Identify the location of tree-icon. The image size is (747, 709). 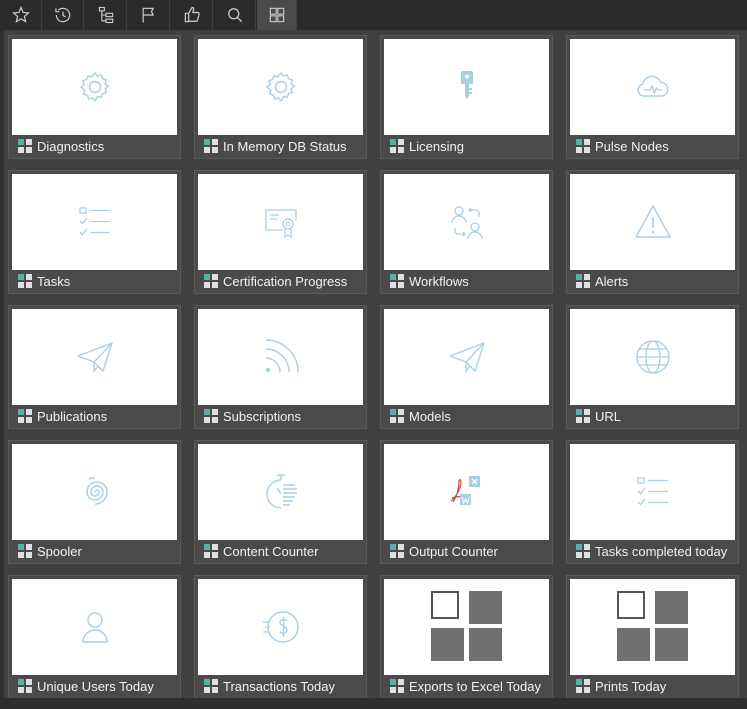
(105, 15).